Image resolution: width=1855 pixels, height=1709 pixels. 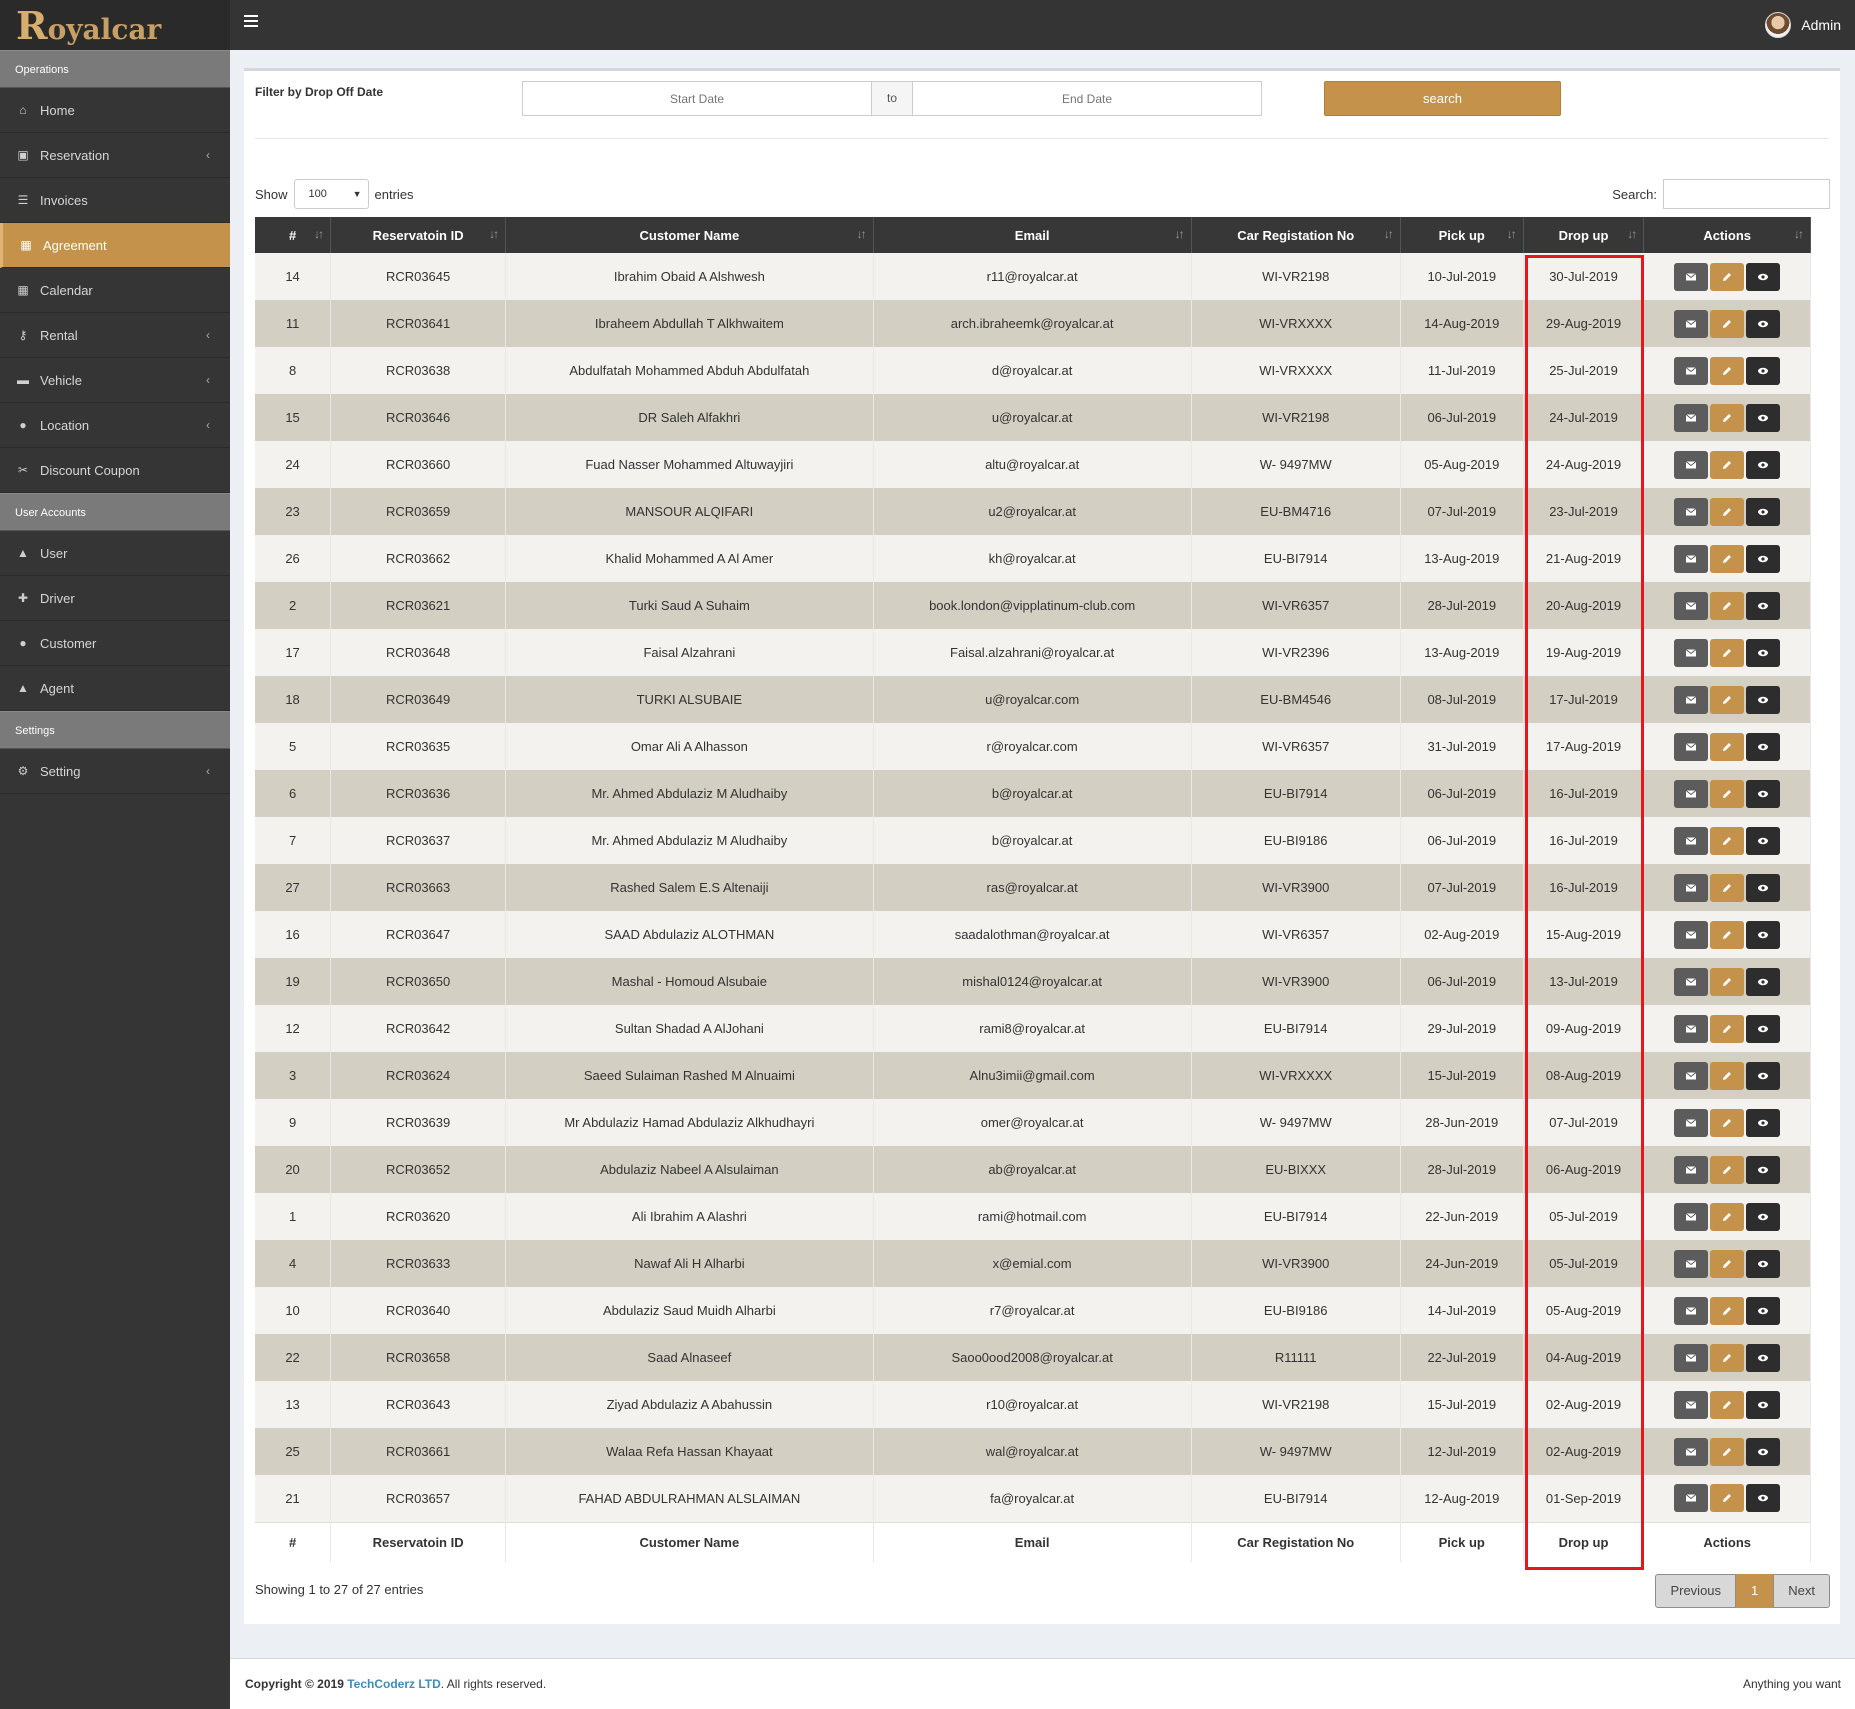 I want to click on sidebar-item-agent: ▲ Agent, so click(x=115, y=688).